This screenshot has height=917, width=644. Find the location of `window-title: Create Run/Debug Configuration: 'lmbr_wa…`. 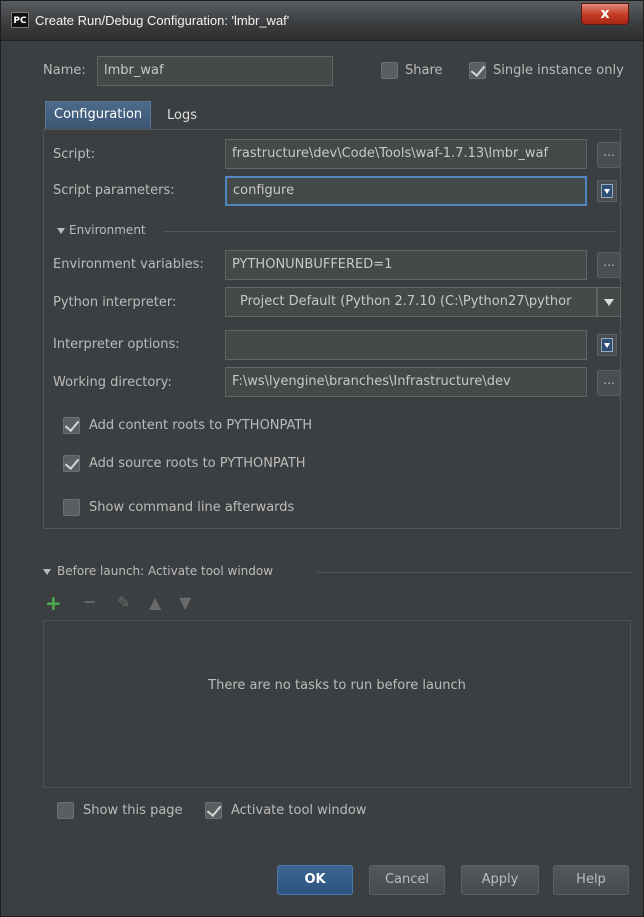

window-title: Create Run/Debug Configuration: 'lmbr_wa… is located at coordinates (162, 20).